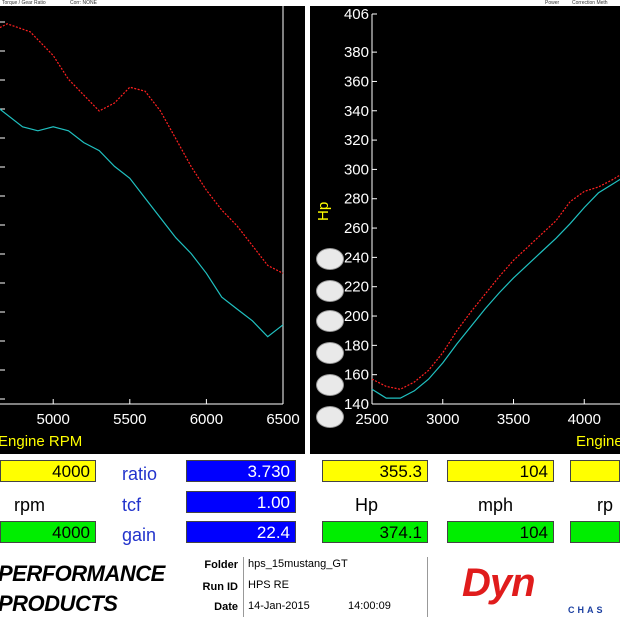 Image resolution: width=620 pixels, height=620 pixels. I want to click on gain-gauge: 22.4, so click(241, 532).